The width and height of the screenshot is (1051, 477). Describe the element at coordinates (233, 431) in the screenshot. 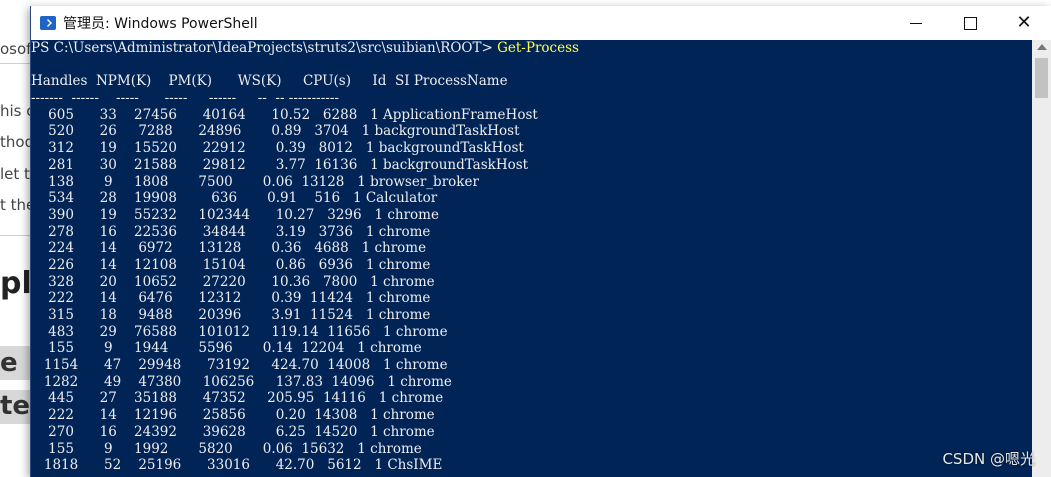

I see `table-row: 270 16 24392 39628 6.25 14520 1 chrome` at that location.